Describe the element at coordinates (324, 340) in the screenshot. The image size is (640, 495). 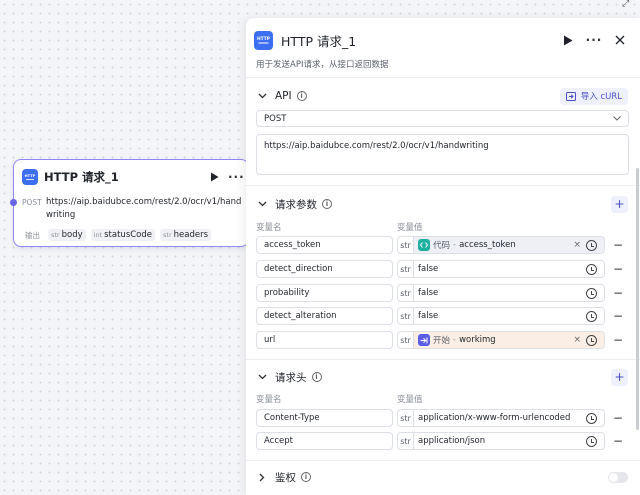
I see `param-name-field: url` at that location.